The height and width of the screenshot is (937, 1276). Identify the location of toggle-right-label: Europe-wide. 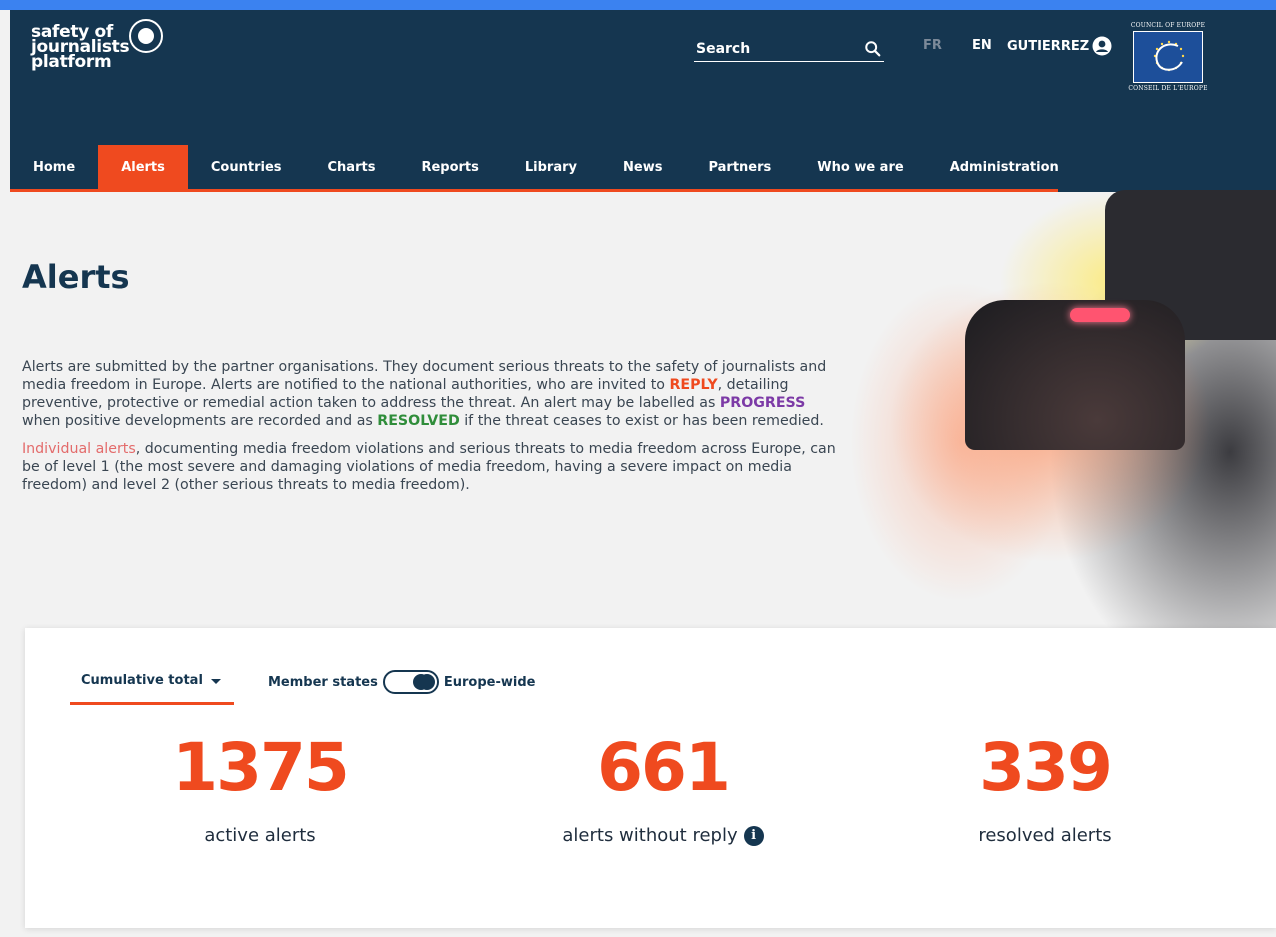
(489, 682).